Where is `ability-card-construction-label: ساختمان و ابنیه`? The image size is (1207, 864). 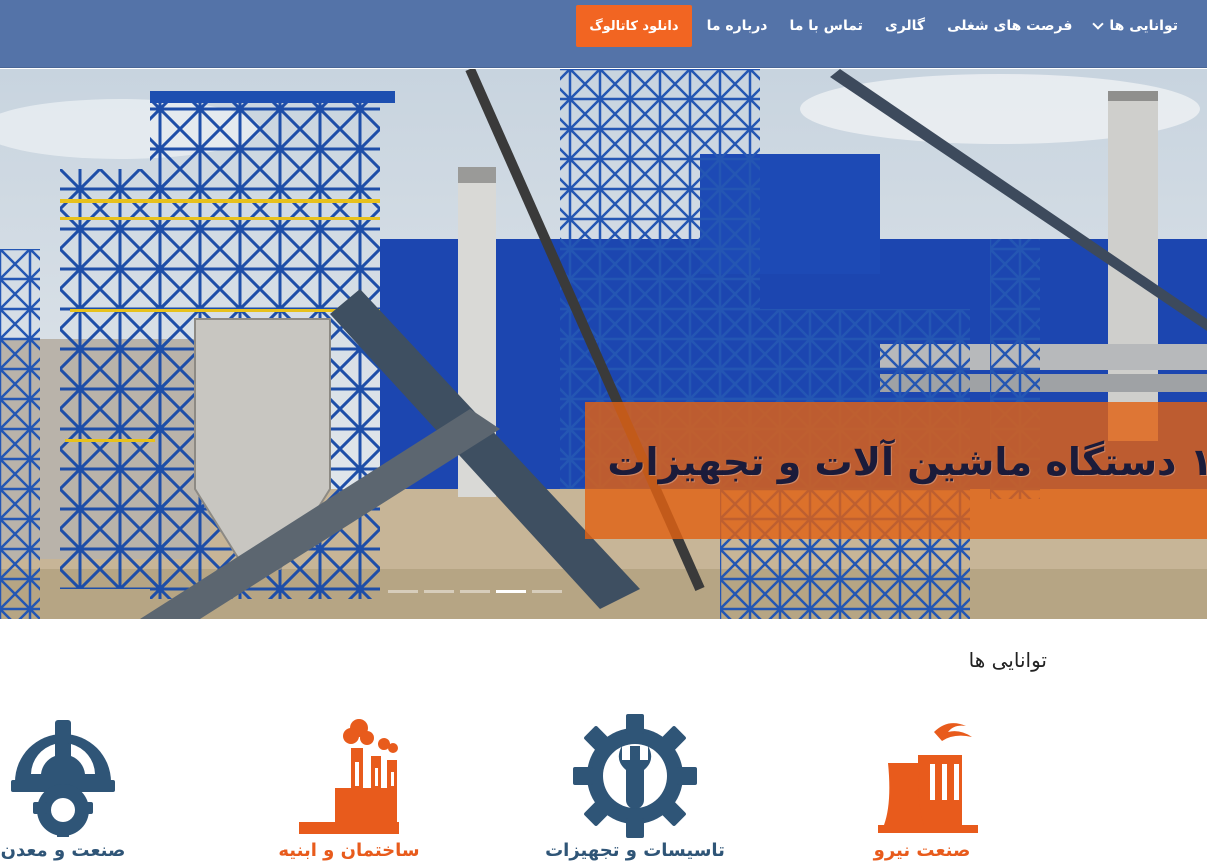
ability-card-construction-label: ساختمان و ابنیه is located at coordinates (349, 850).